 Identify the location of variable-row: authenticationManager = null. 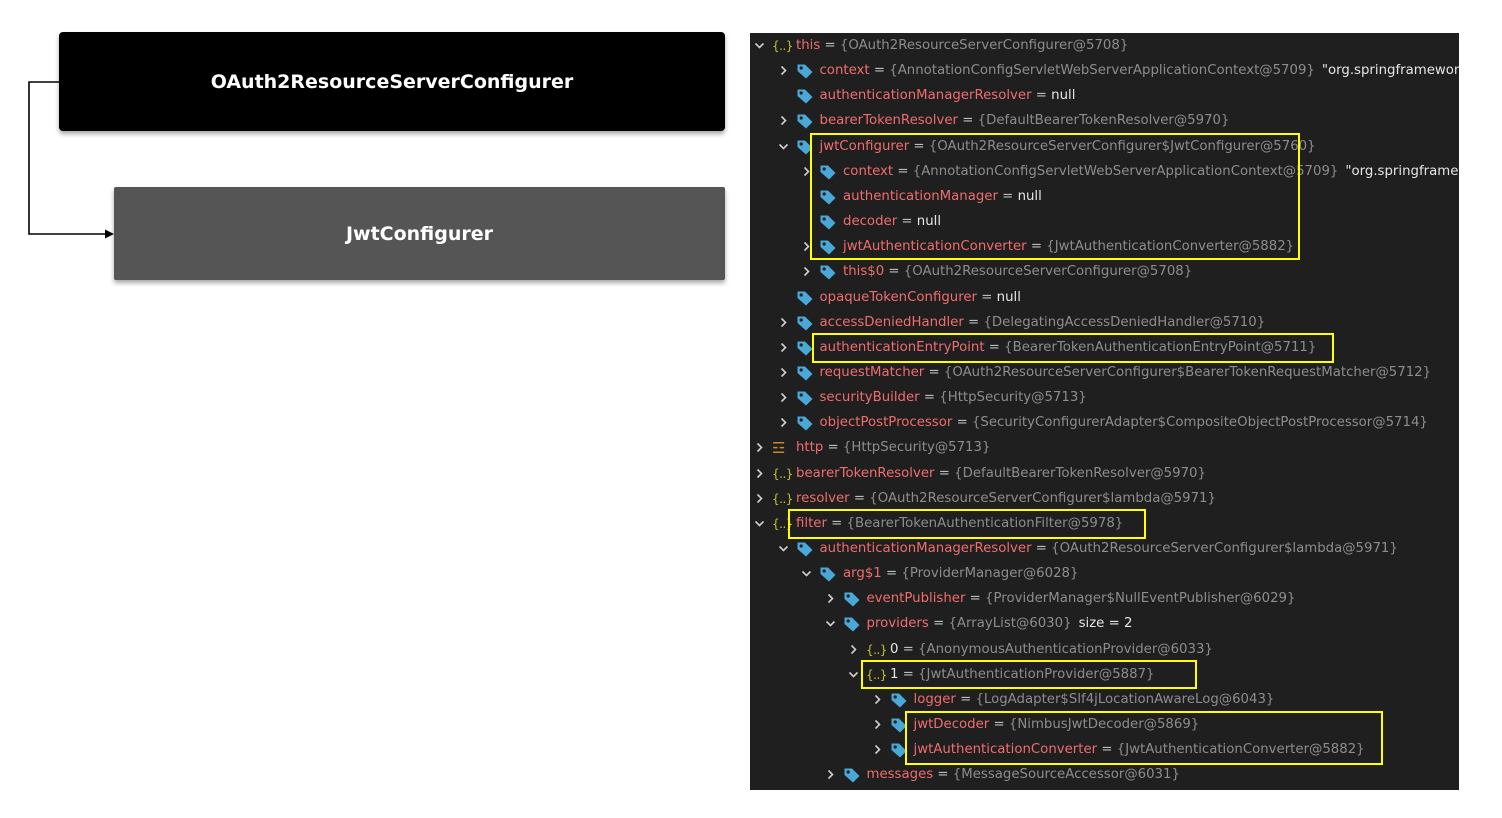
(1104, 196).